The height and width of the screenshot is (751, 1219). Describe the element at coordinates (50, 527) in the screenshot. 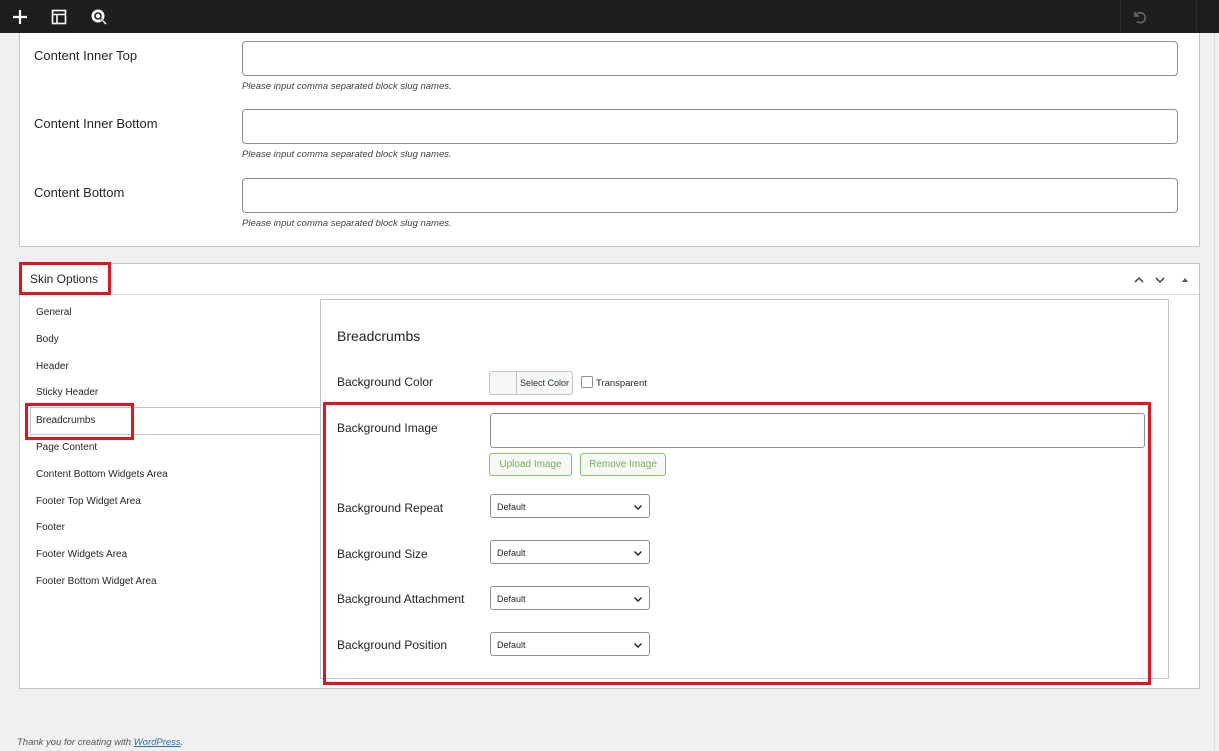

I see `nav-item-footer: Footer` at that location.